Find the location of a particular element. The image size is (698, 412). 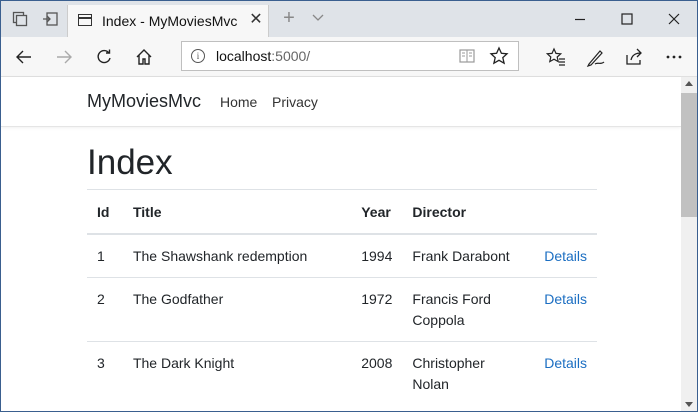

scroll-up-arrow-icon is located at coordinates (689, 83).